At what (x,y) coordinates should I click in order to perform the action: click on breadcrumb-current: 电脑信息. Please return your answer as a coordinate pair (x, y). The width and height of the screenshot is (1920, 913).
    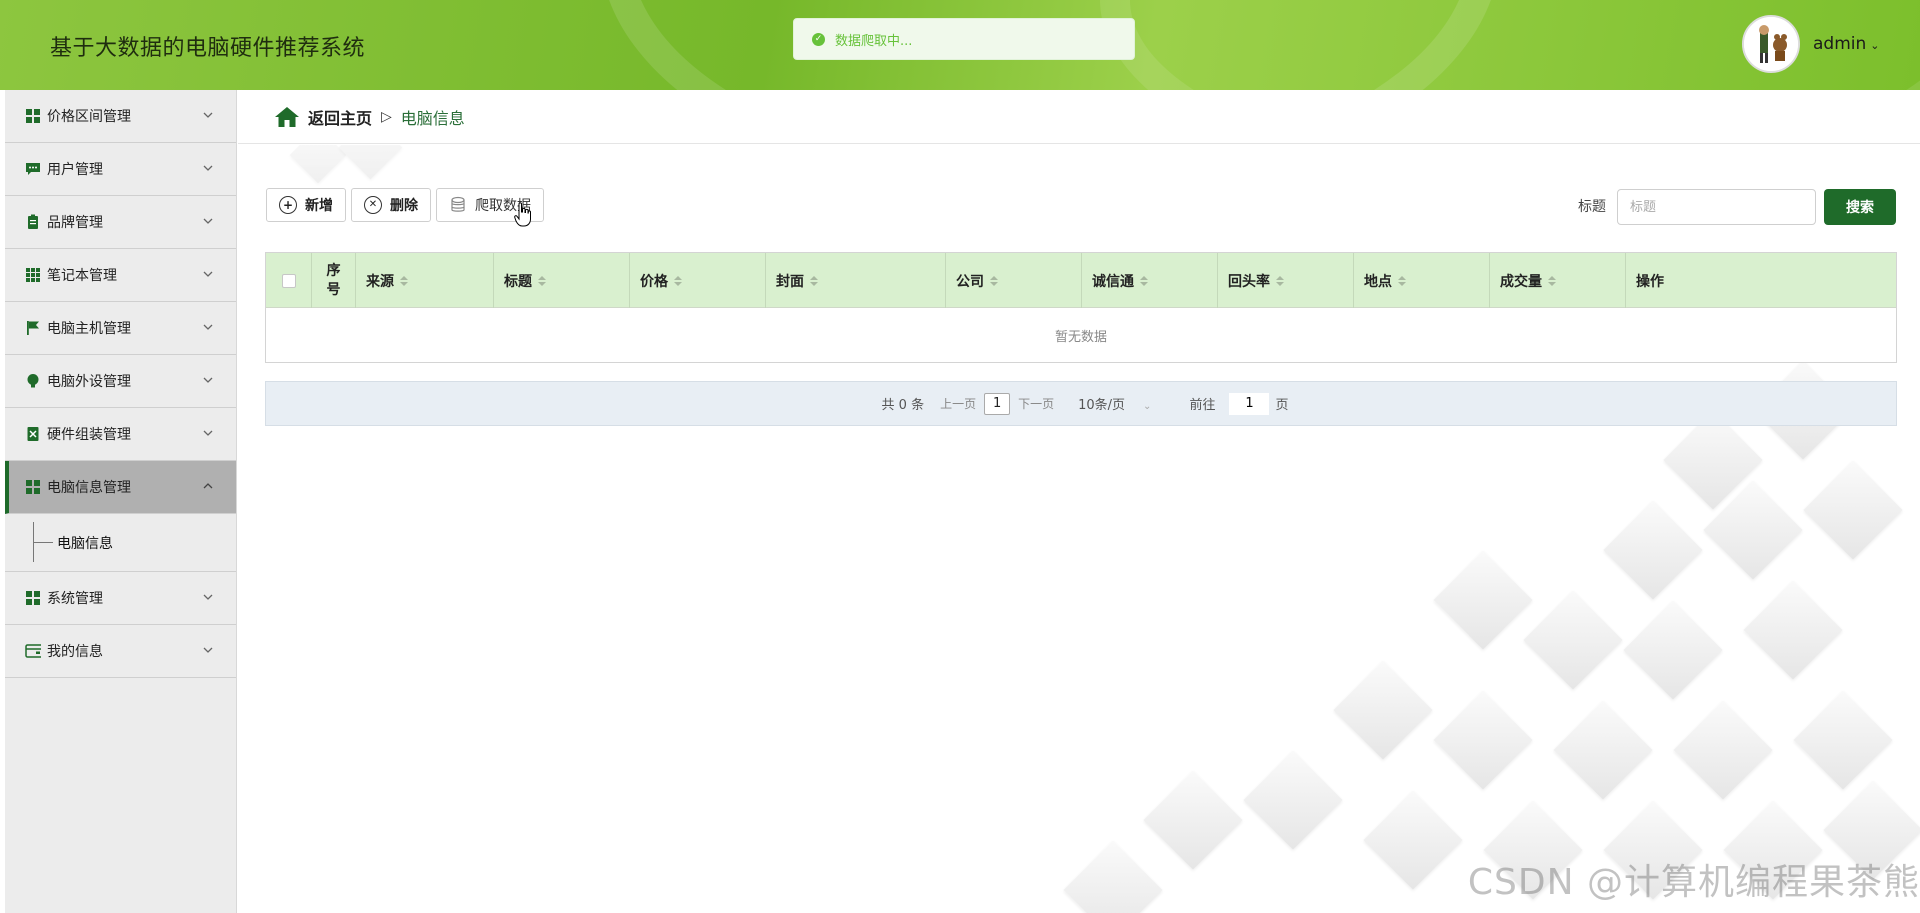
    Looking at the image, I should click on (432, 118).